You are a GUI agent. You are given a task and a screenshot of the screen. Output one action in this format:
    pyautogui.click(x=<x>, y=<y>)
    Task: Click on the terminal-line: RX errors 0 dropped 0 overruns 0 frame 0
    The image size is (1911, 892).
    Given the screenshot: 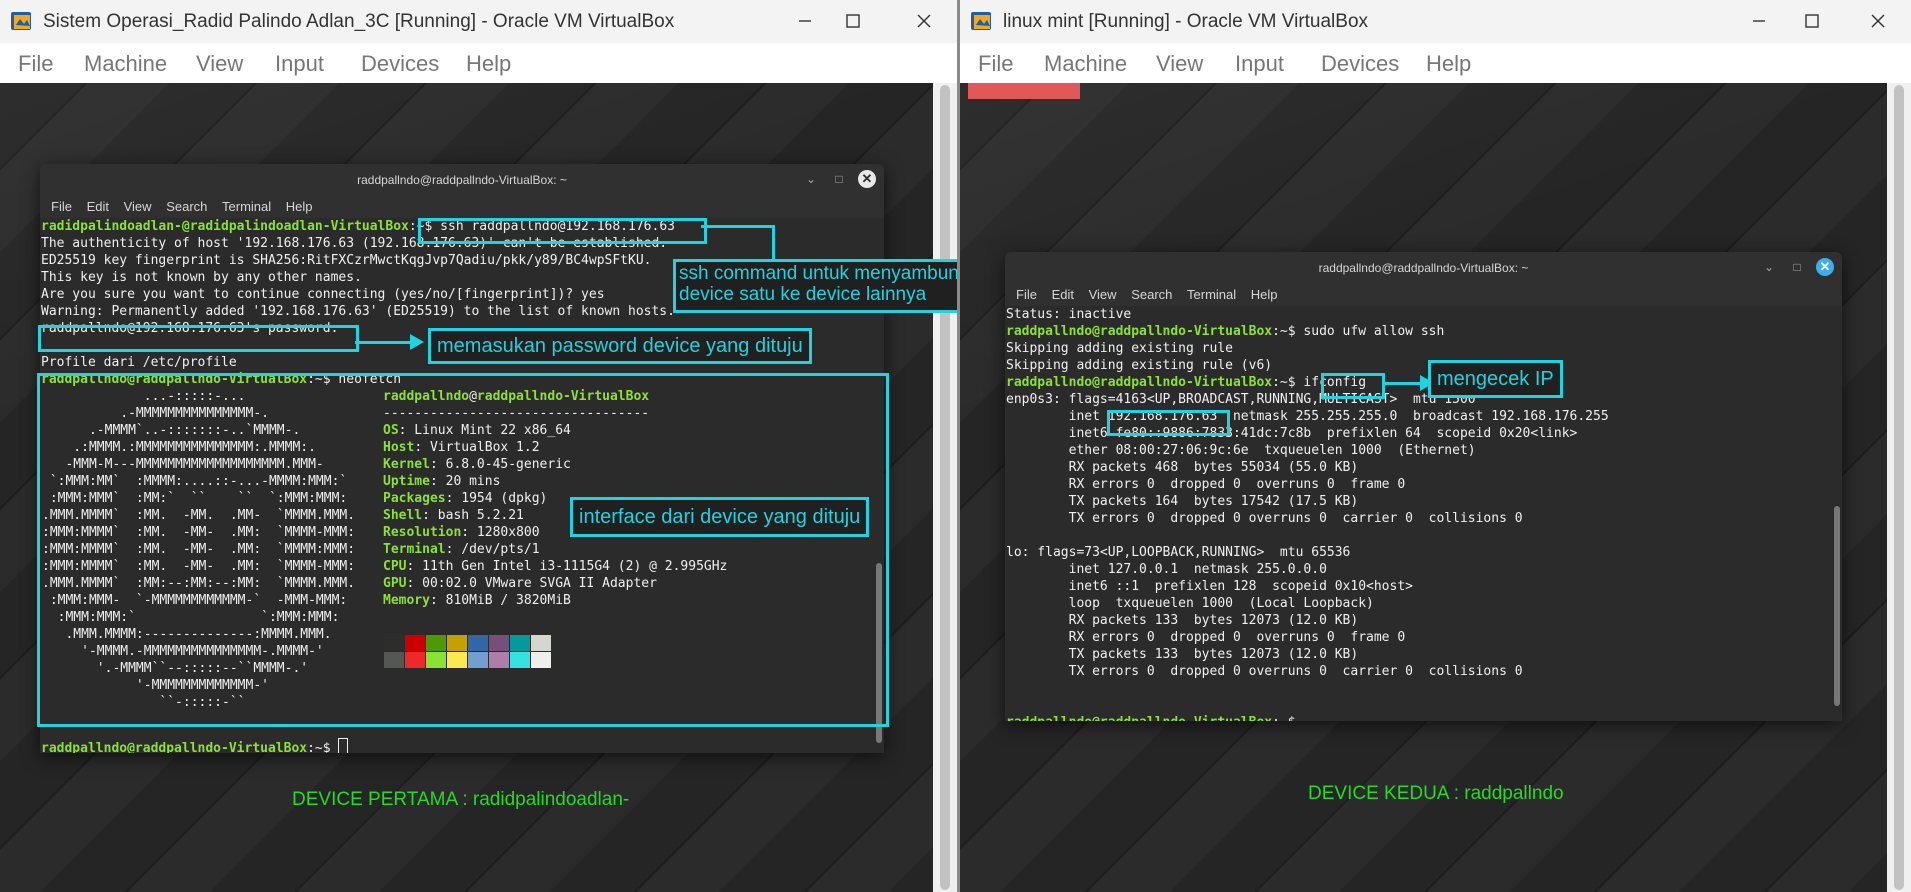 What is the action you would take?
    pyautogui.click(x=1206, y=637)
    